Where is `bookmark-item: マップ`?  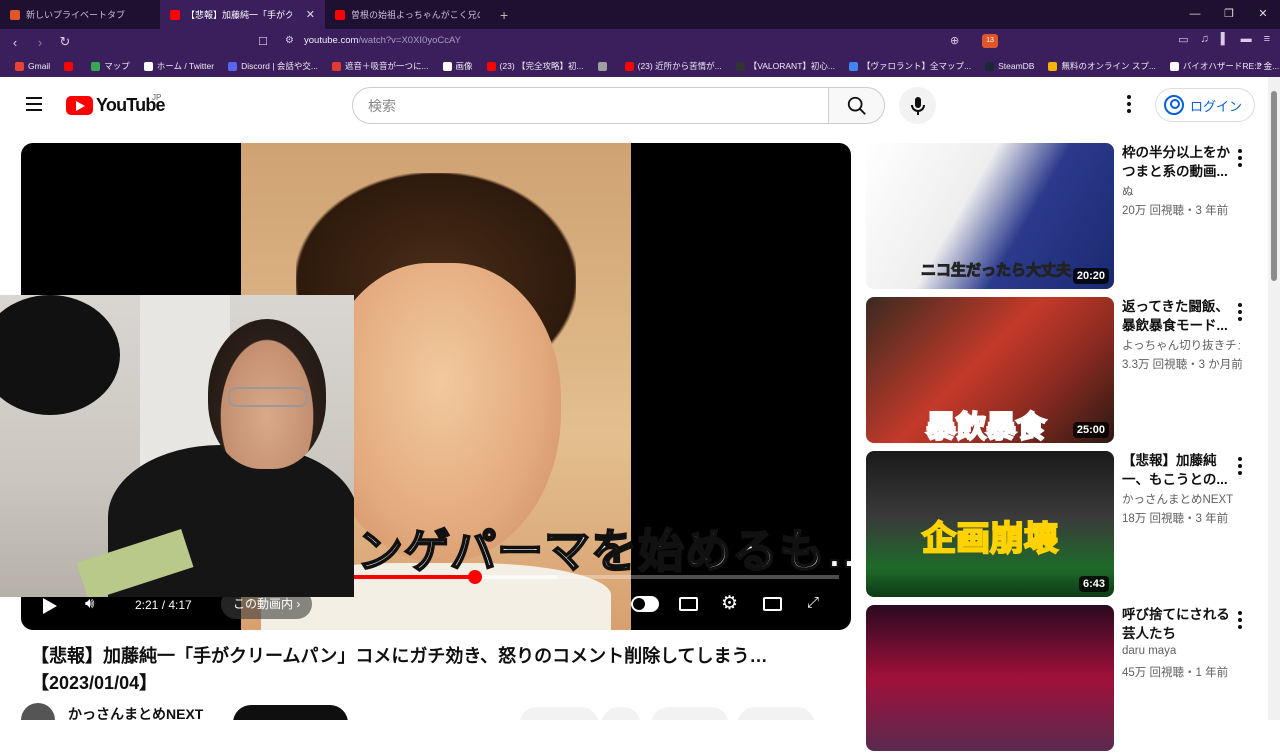
bookmark-item: マップ is located at coordinates (110, 66).